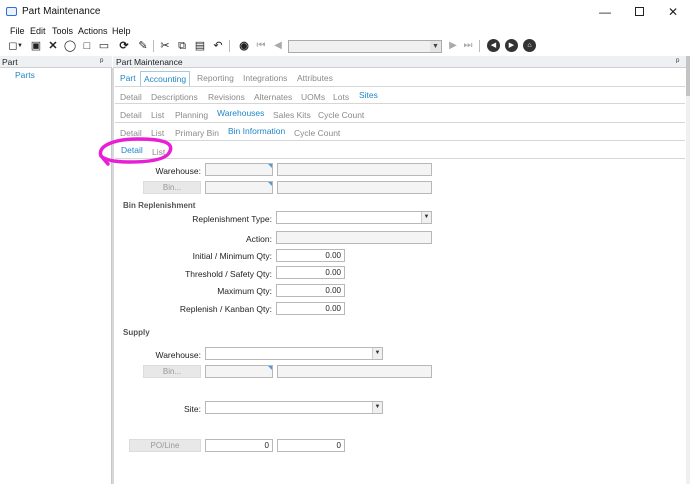 The image size is (690, 484). I want to click on tab-planning: Planning, so click(191, 115).